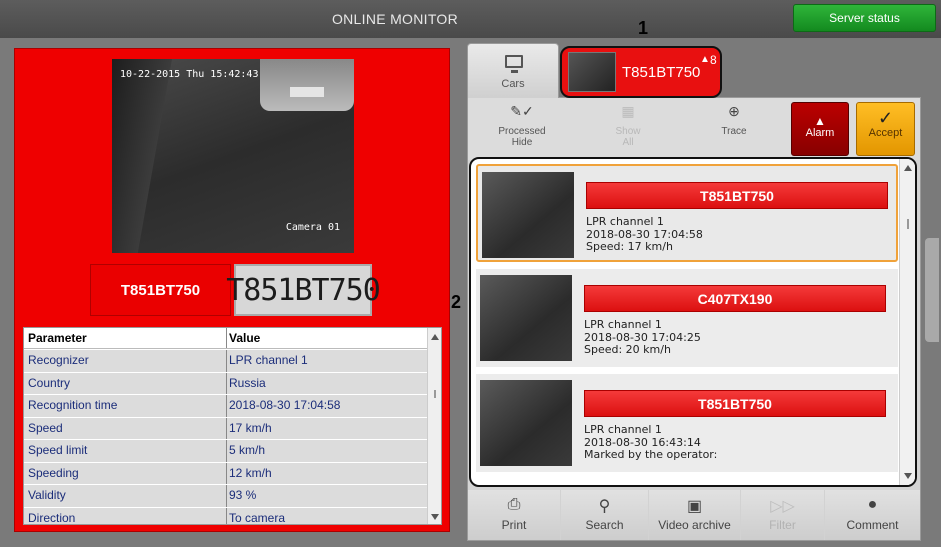 The image size is (941, 547). I want to click on checkmark-icon: ✓, so click(885, 118).